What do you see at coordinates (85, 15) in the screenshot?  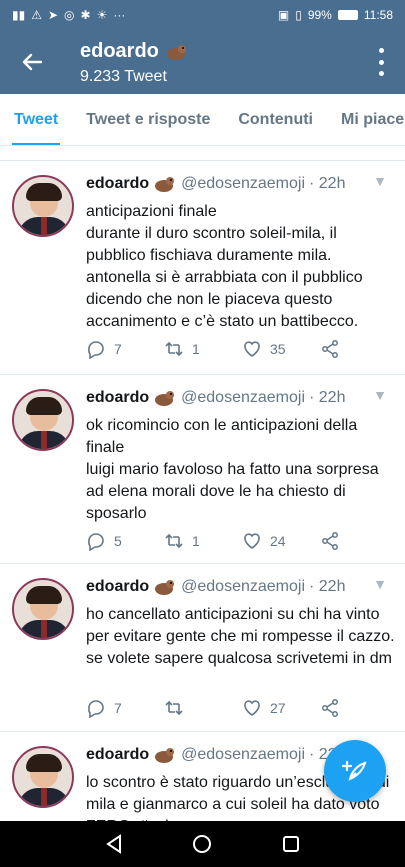 I see `settings-icon: ✱` at bounding box center [85, 15].